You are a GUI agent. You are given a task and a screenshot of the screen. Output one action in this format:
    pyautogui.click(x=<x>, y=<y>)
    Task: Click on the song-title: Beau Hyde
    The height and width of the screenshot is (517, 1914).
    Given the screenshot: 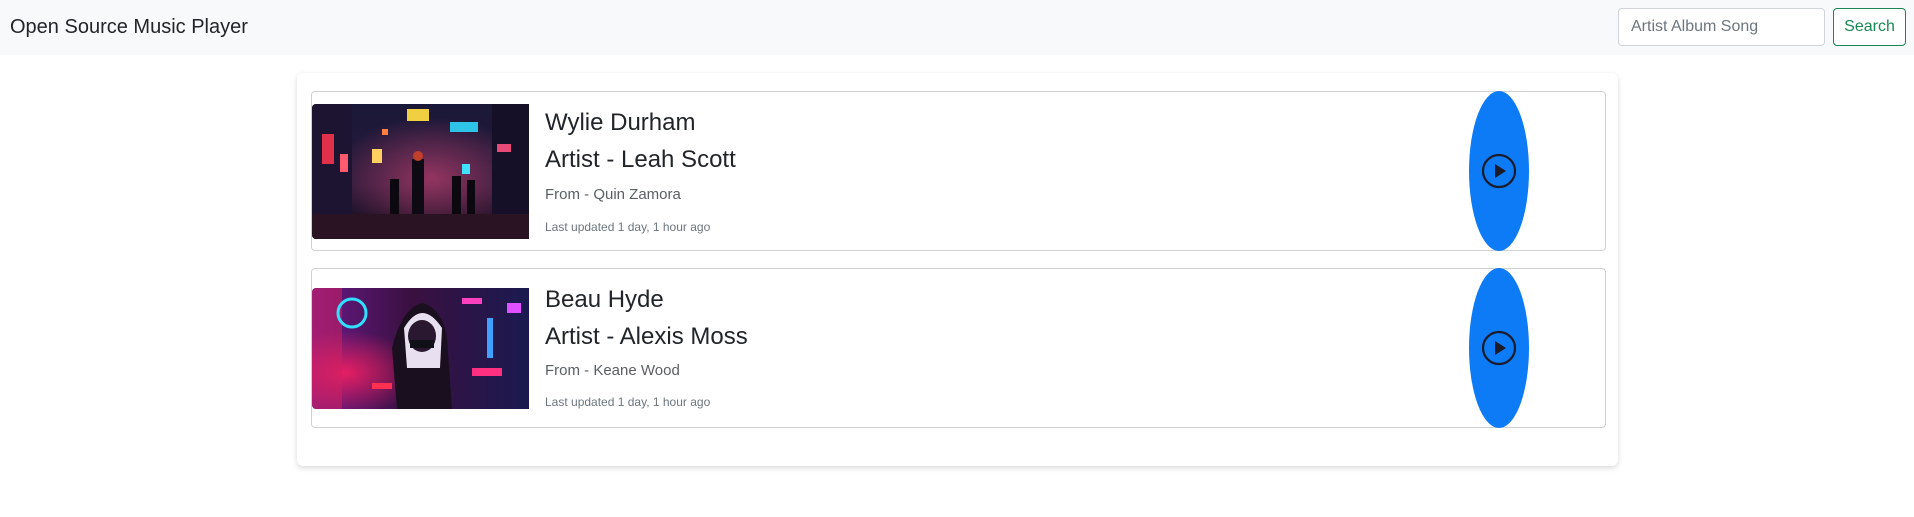 What is the action you would take?
    pyautogui.click(x=604, y=299)
    